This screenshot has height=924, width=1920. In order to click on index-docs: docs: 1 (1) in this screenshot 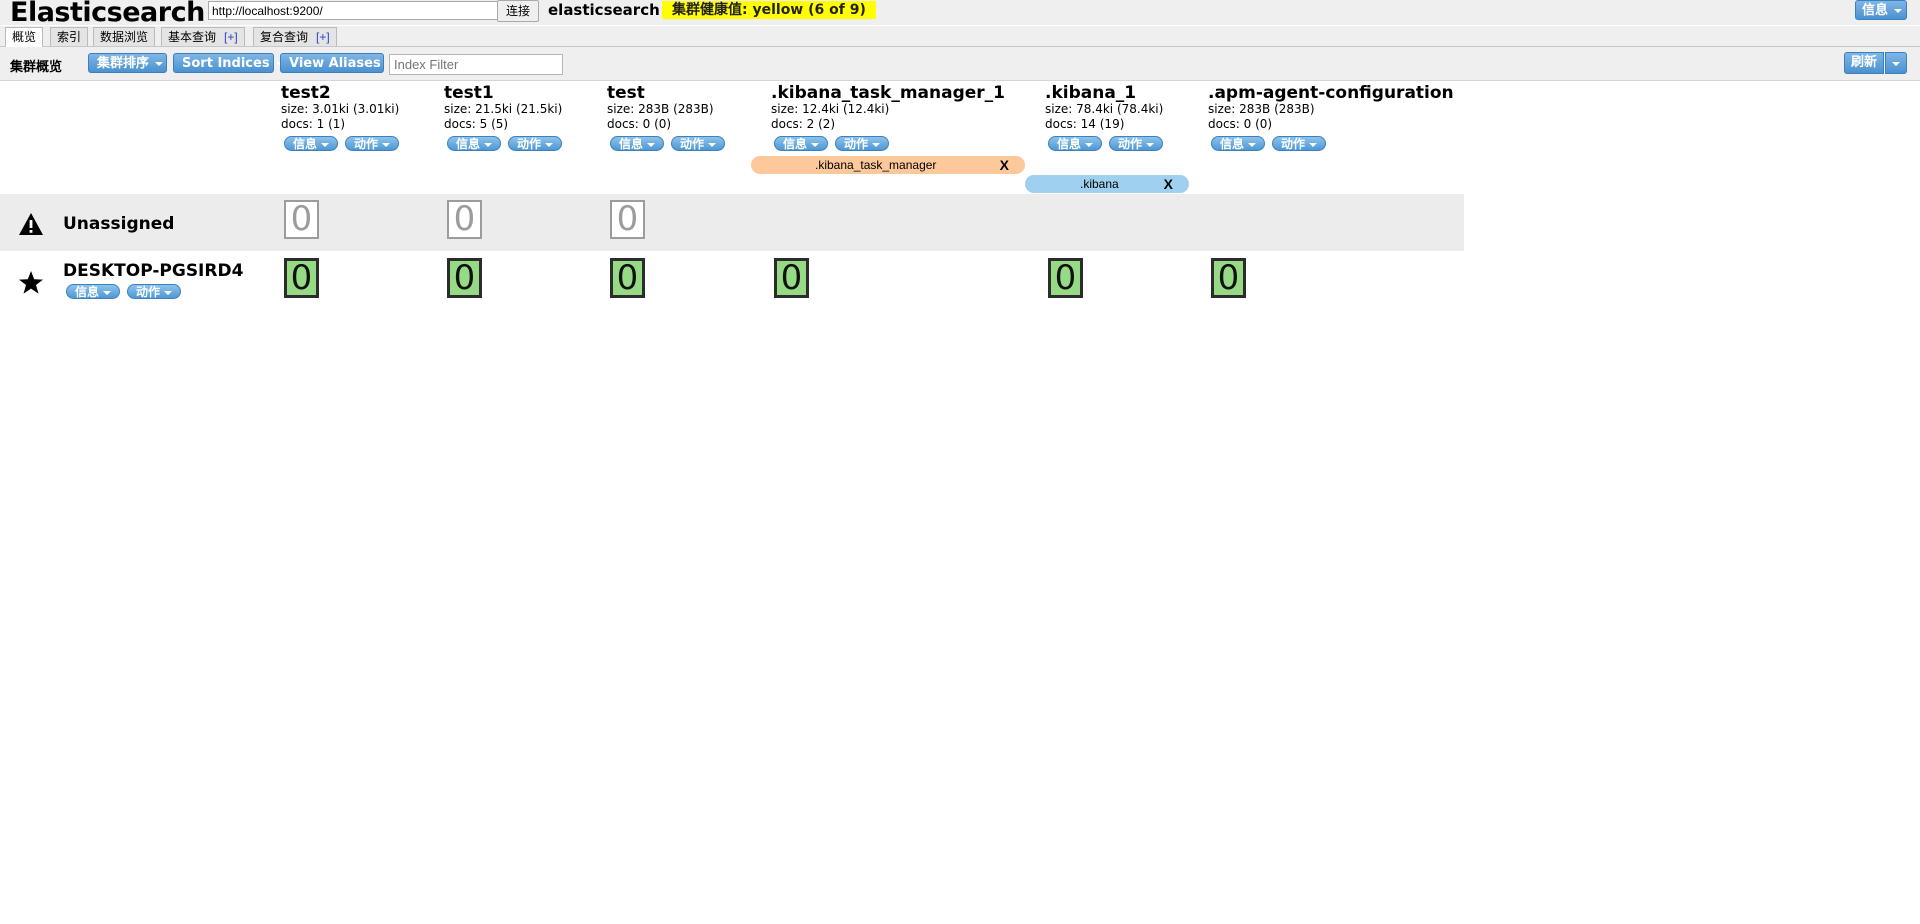, I will do `click(313, 124)`.